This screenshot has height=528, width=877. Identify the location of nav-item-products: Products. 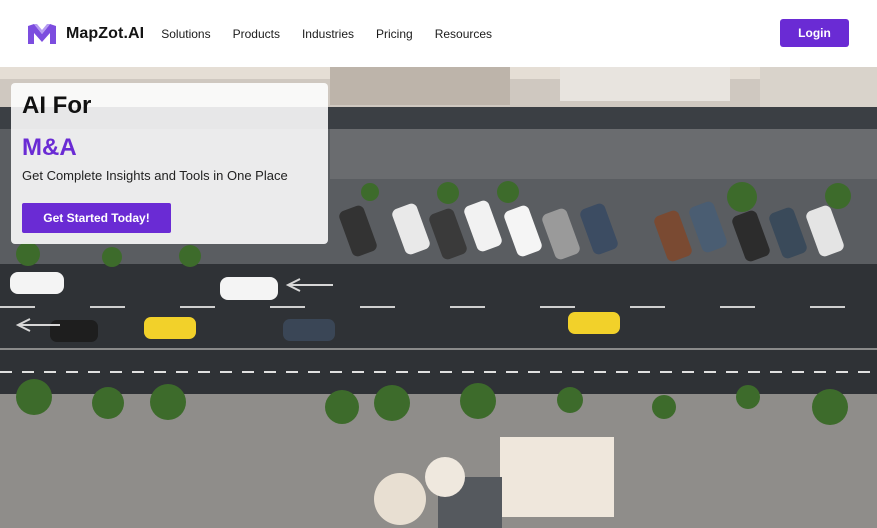
(256, 34).